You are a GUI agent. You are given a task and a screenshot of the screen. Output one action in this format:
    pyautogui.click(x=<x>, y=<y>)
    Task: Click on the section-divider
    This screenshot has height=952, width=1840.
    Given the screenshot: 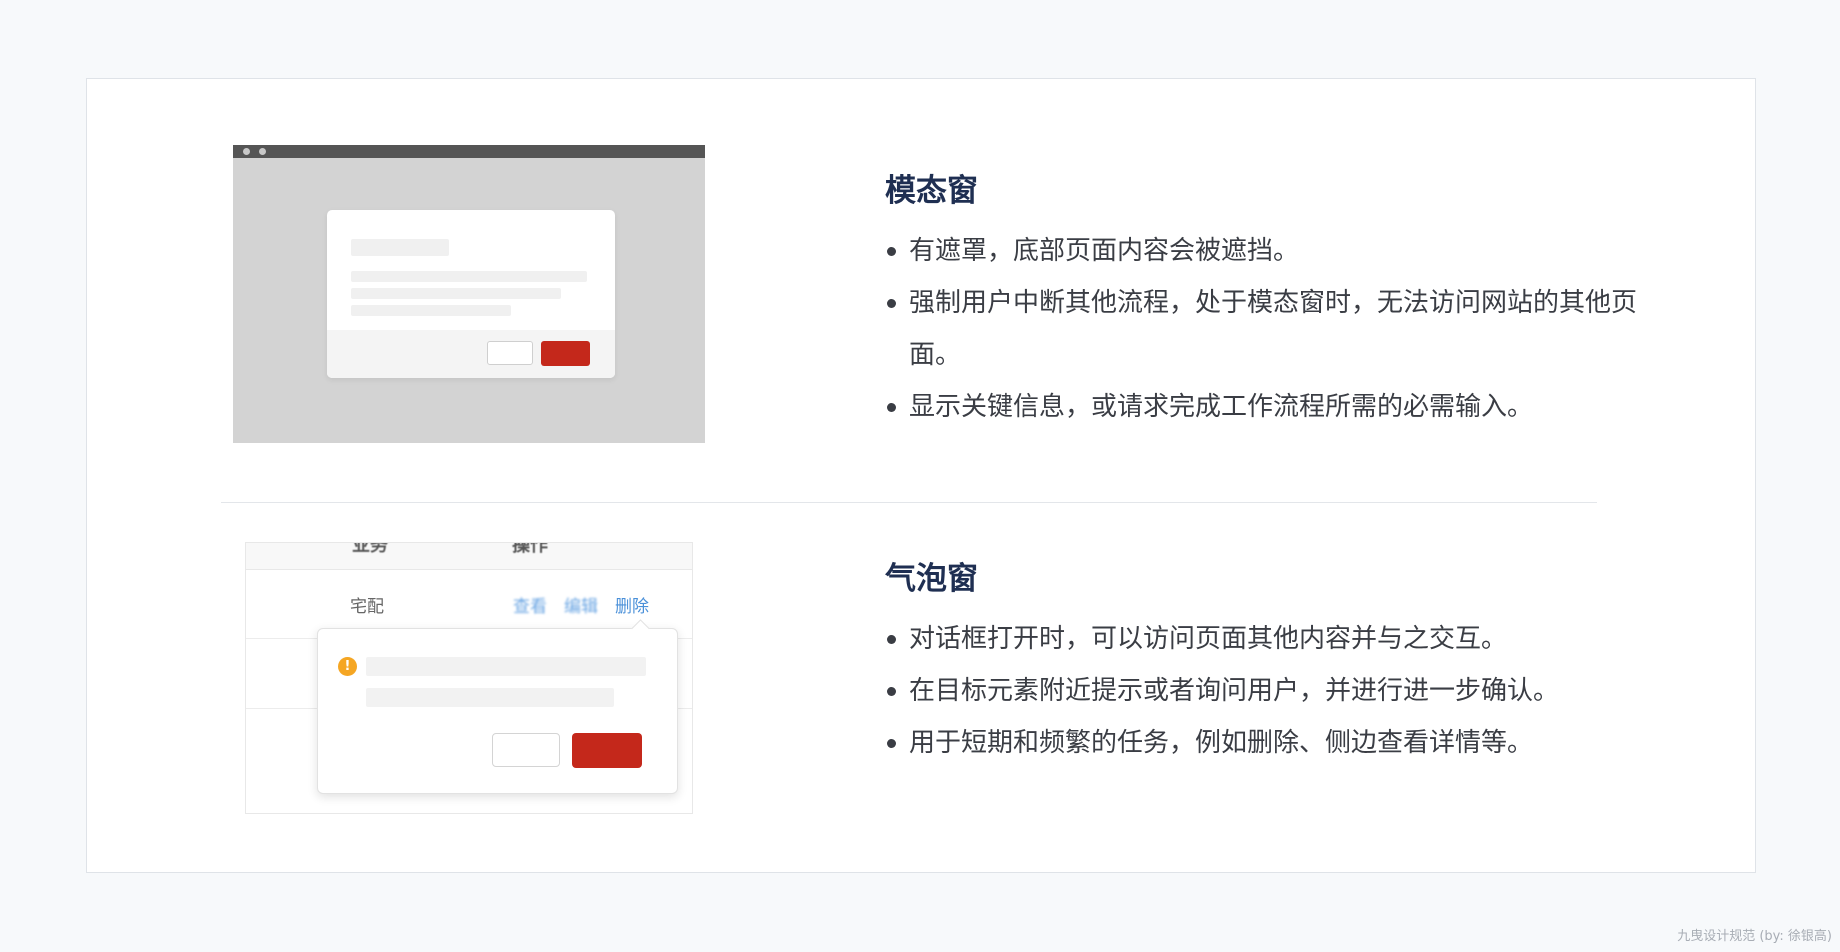 What is the action you would take?
    pyautogui.click(x=909, y=502)
    